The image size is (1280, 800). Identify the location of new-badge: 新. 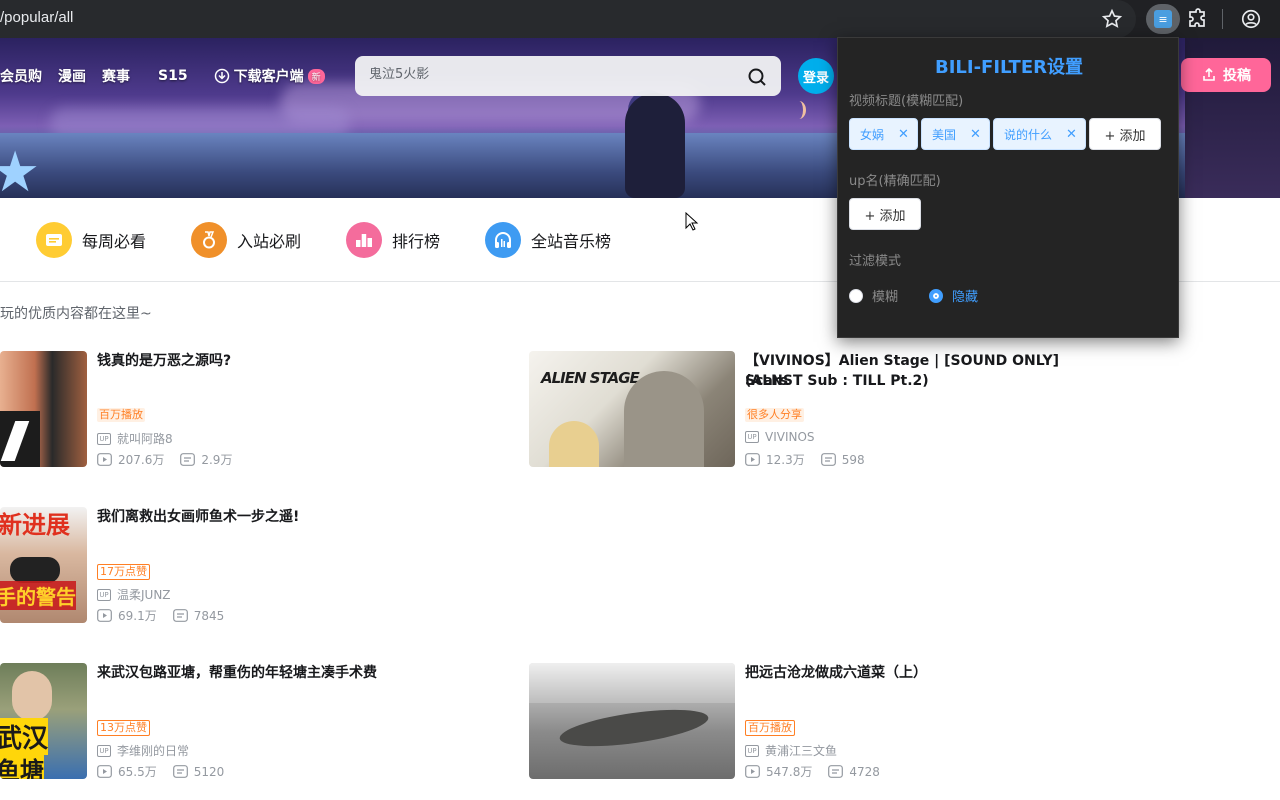
(316, 76).